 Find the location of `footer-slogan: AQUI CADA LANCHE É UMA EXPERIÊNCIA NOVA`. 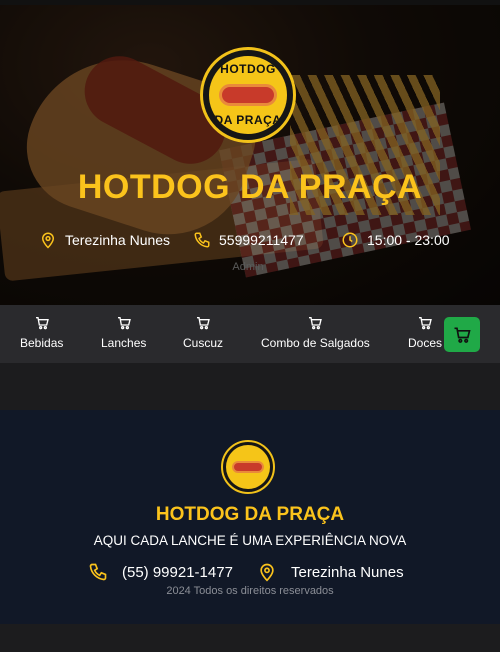

footer-slogan: AQUI CADA LANCHE É UMA EXPERIÊNCIA NOVA is located at coordinates (250, 540).